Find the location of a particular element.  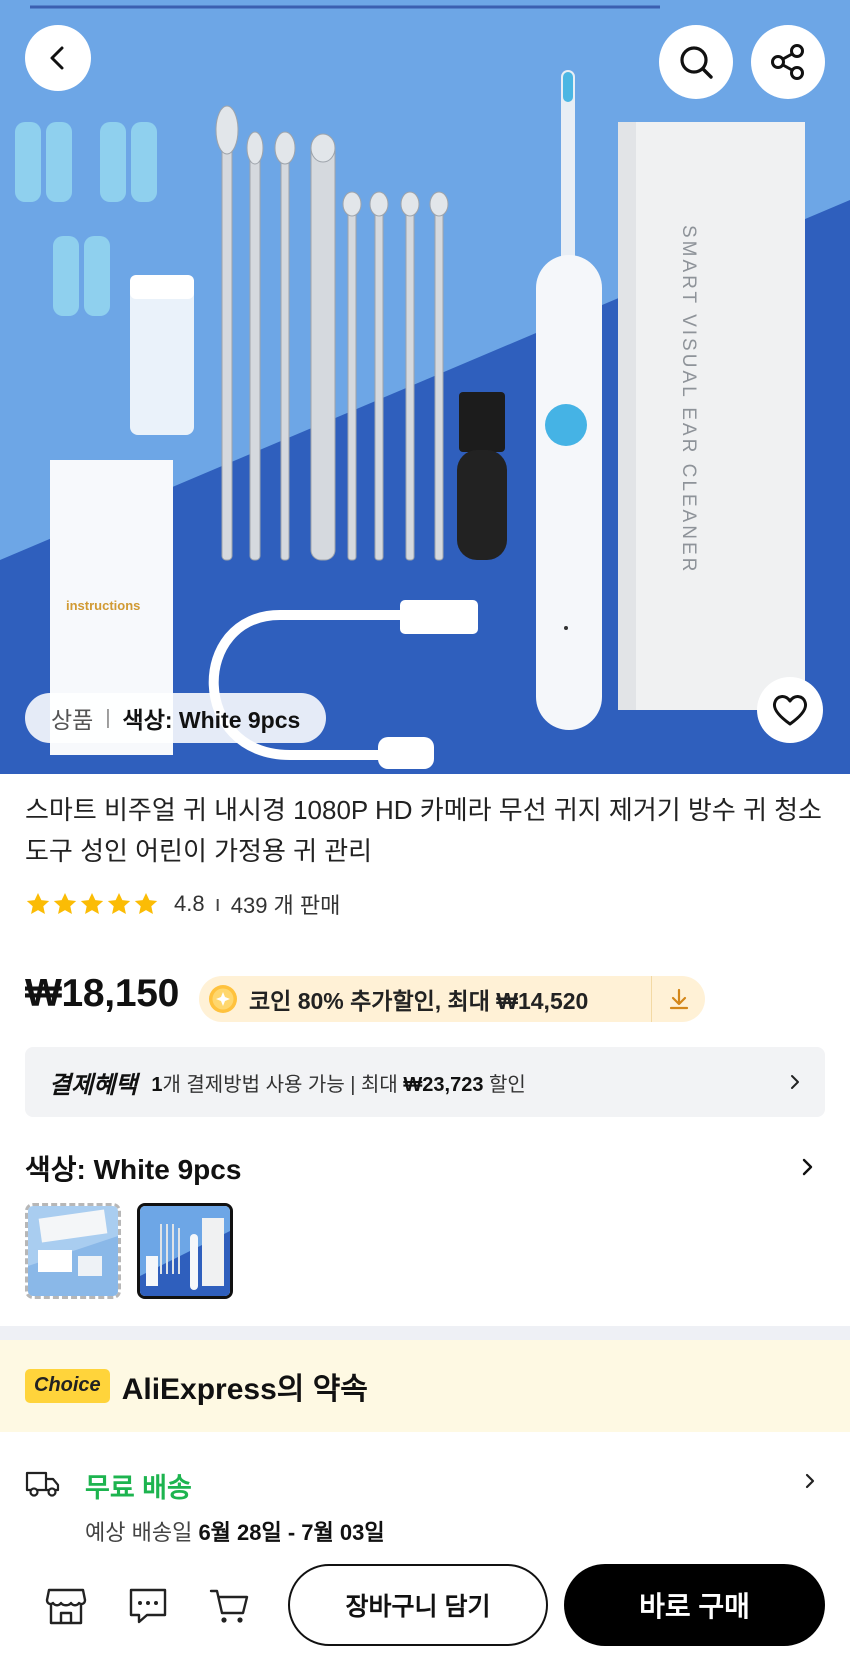

payment-benefits: 결제혜택 1개 결제방법 사용 가능 | 최대 ₩23,723 할인 is located at coordinates (425, 1082).